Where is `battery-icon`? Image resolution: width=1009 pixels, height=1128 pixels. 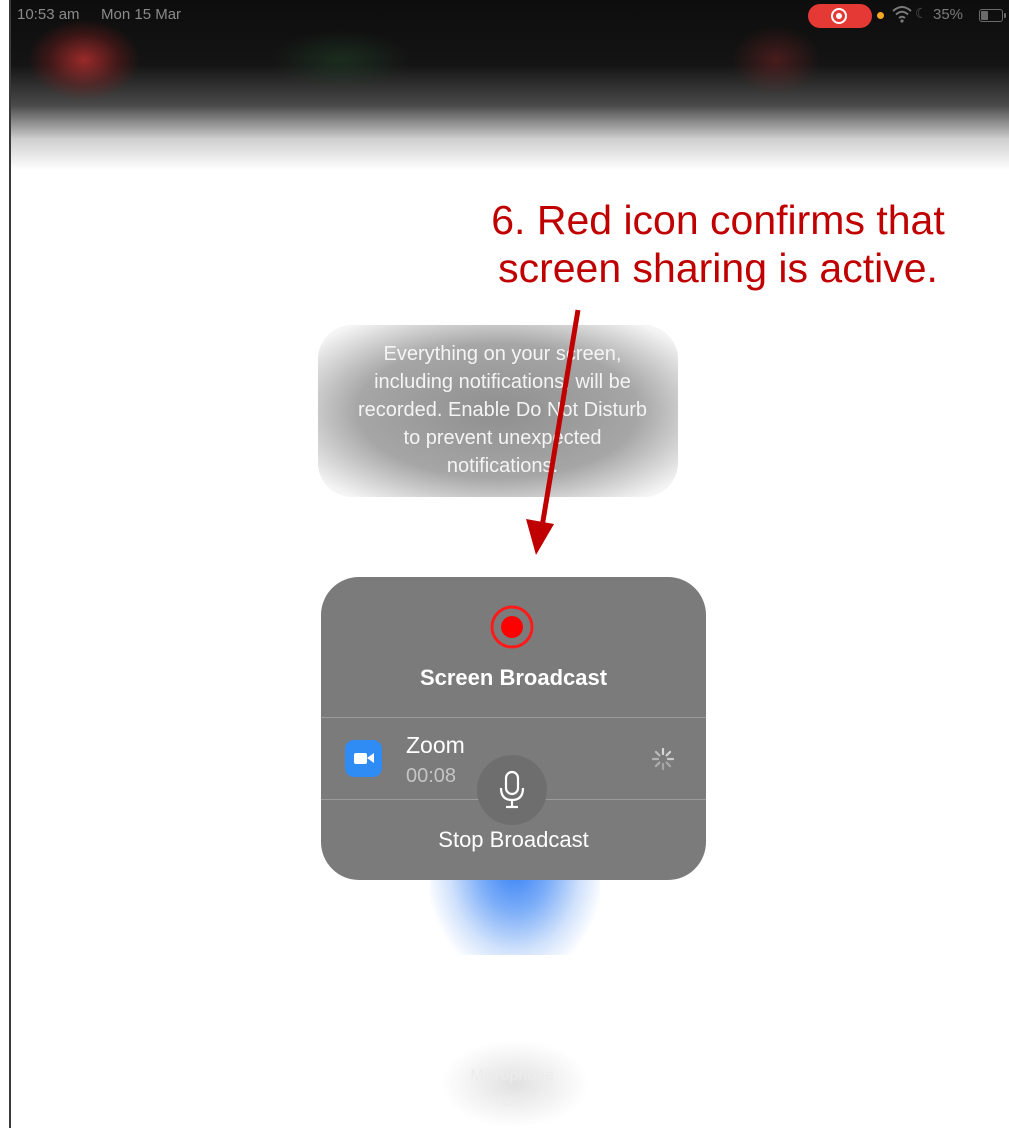
battery-icon is located at coordinates (992, 15).